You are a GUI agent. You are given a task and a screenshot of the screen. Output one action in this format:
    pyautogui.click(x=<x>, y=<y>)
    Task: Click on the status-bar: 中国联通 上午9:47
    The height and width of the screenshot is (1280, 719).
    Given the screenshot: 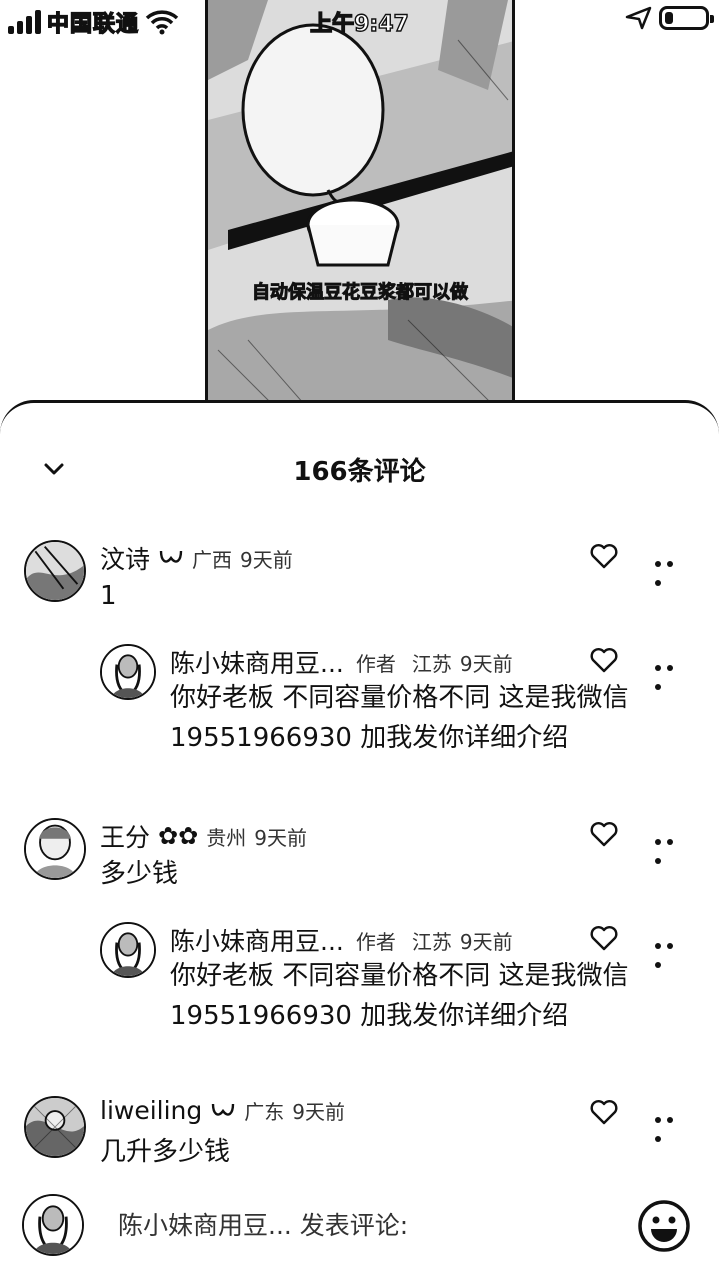 What is the action you would take?
    pyautogui.click(x=359, y=20)
    